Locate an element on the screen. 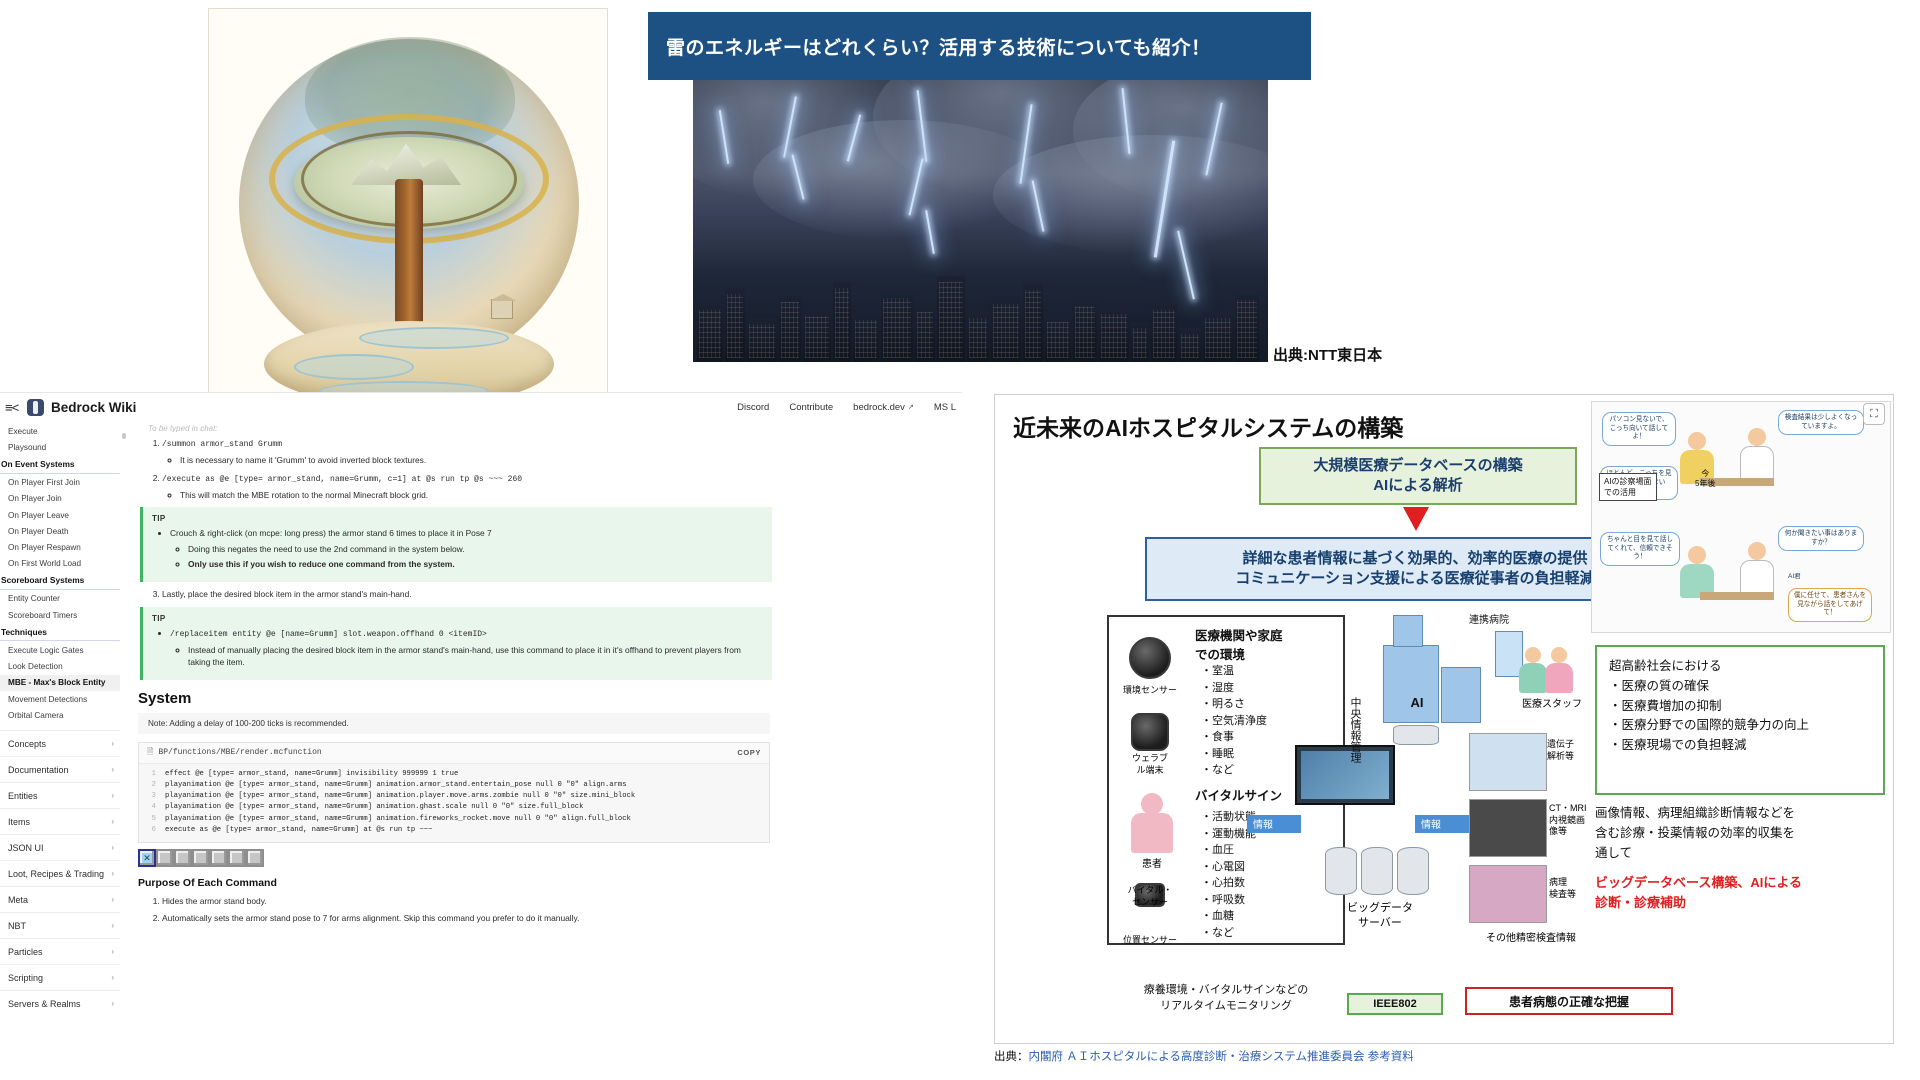  sidebar-category-particles: Particles › is located at coordinates (60, 951).